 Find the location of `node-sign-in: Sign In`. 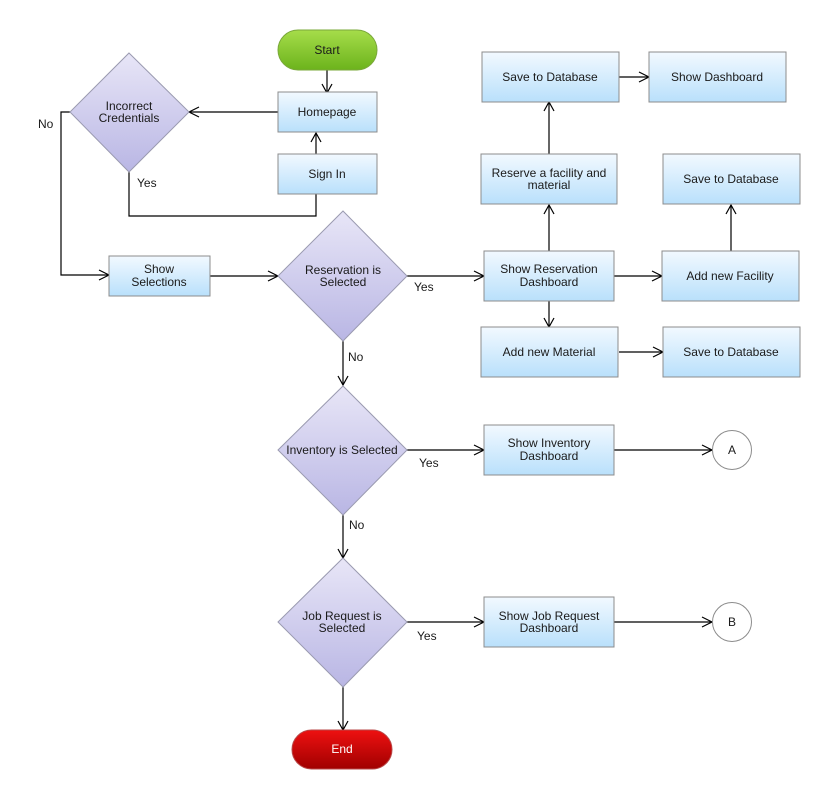

node-sign-in: Sign In is located at coordinates (327, 174).